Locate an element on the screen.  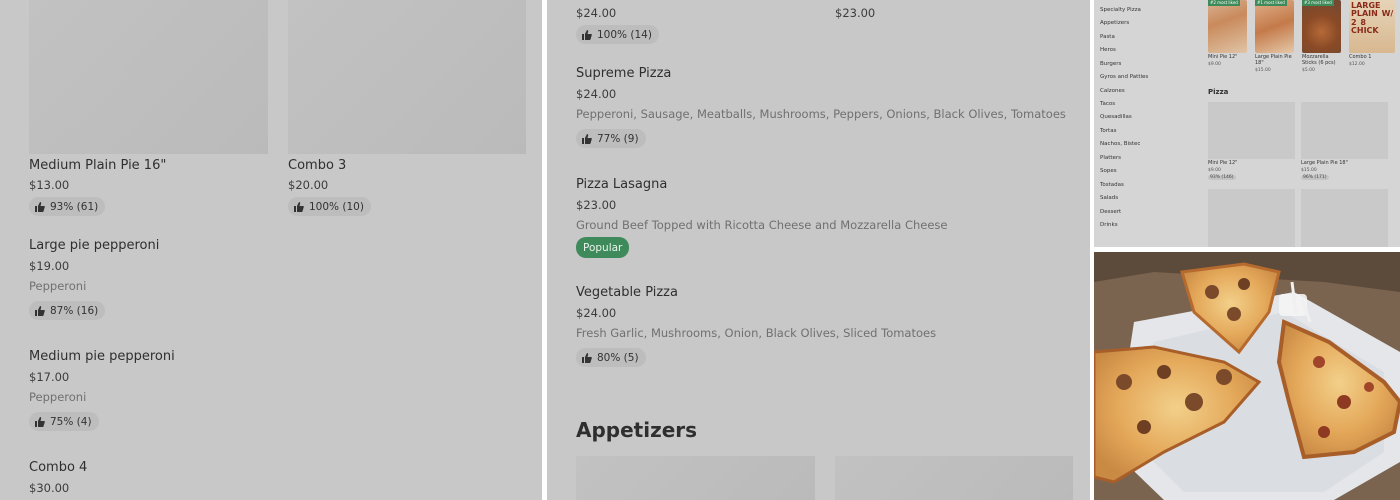
most-liked-tag: #3 most liked is located at coordinates (1318, 3).